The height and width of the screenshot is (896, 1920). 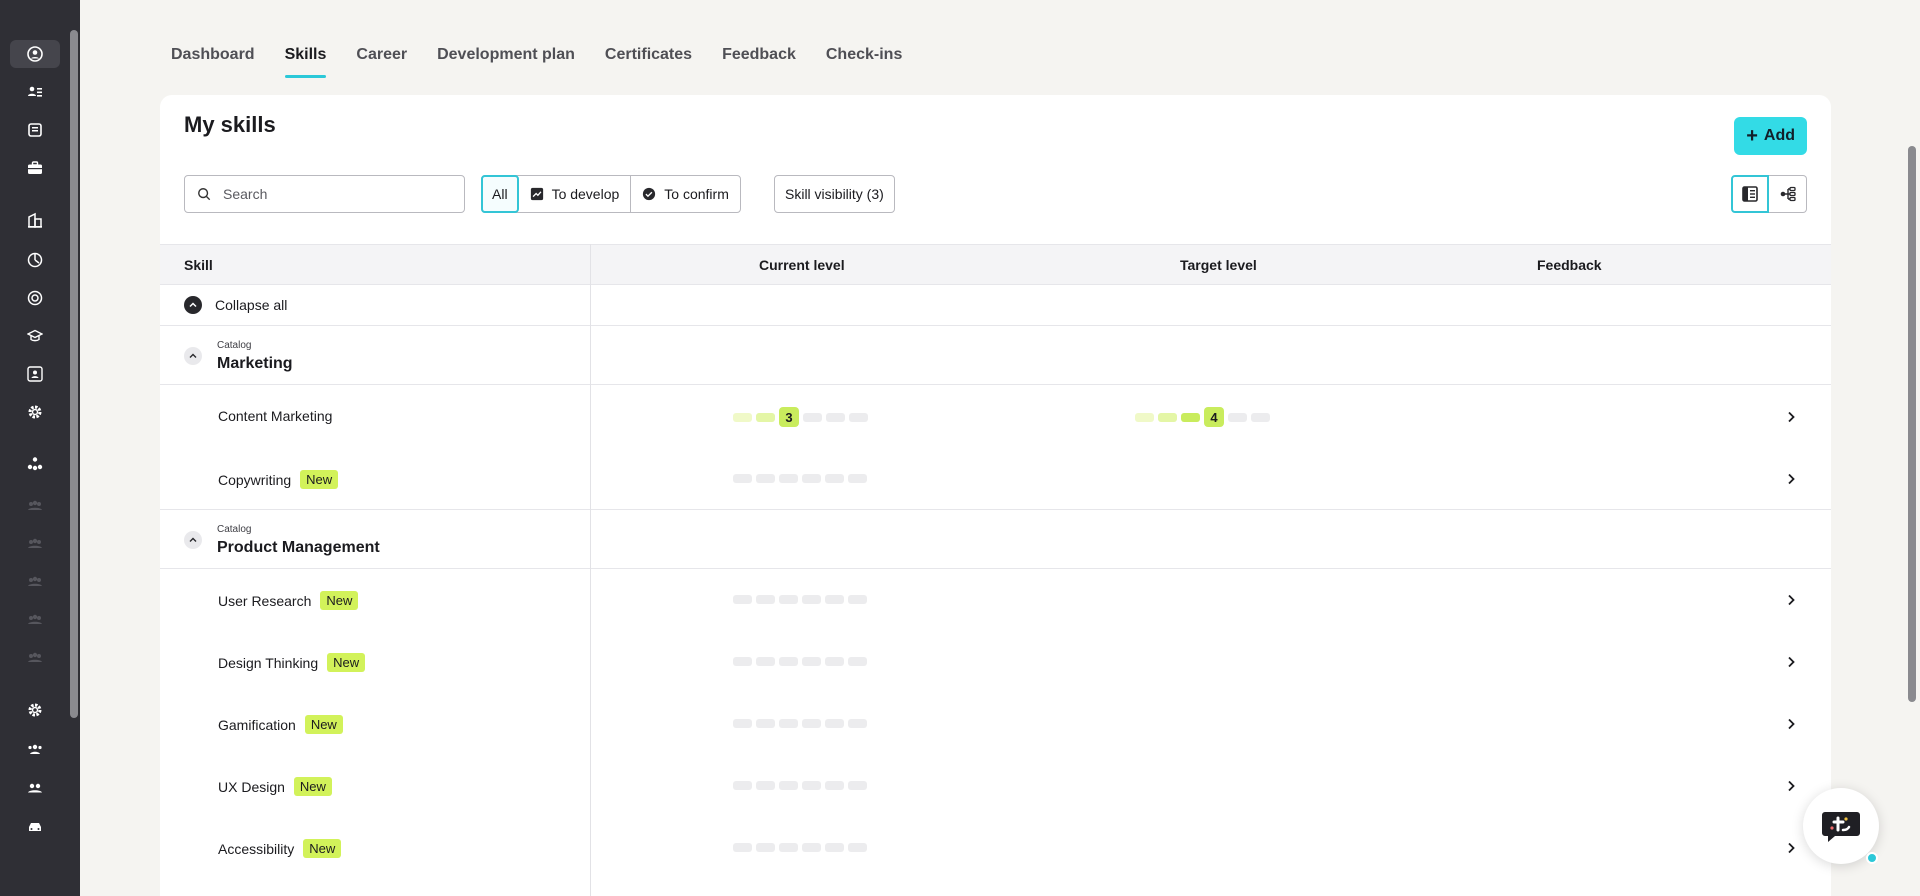 I want to click on sidebar-item-fleet, so click(x=35, y=826).